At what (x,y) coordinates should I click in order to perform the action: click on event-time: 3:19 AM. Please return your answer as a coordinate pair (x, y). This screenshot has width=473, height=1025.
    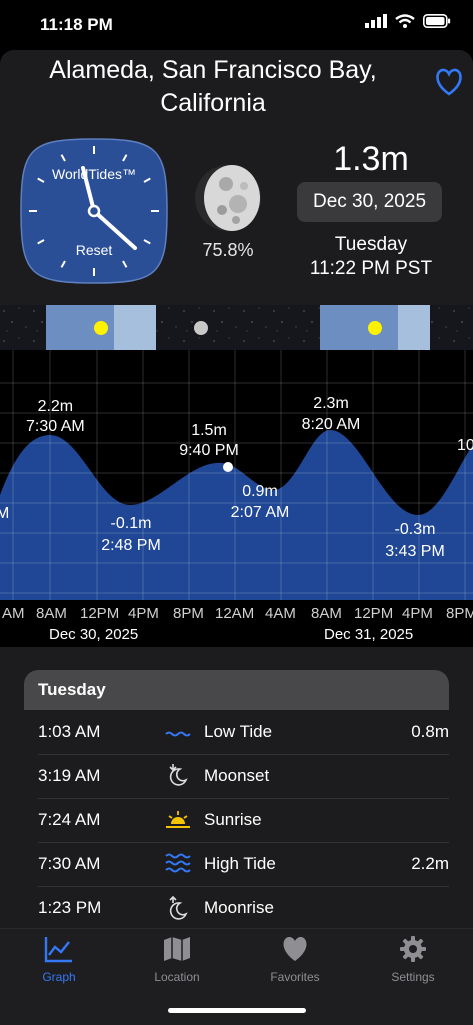
    Looking at the image, I should click on (69, 775).